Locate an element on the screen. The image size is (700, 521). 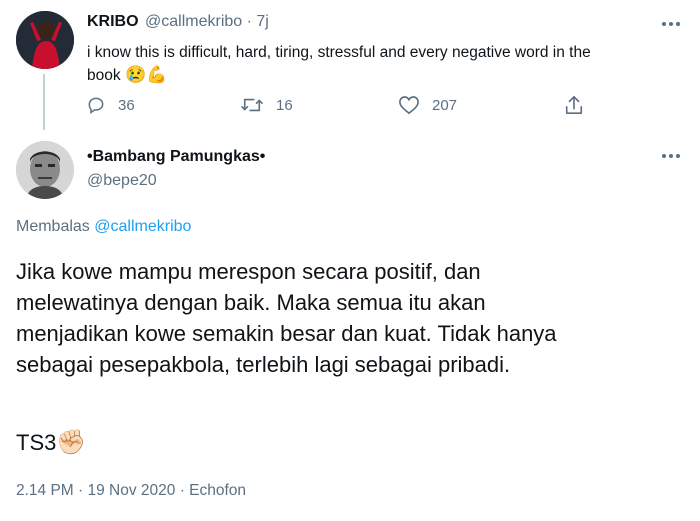
raised-fist-emoji: ✊🏻 is located at coordinates (71, 442).